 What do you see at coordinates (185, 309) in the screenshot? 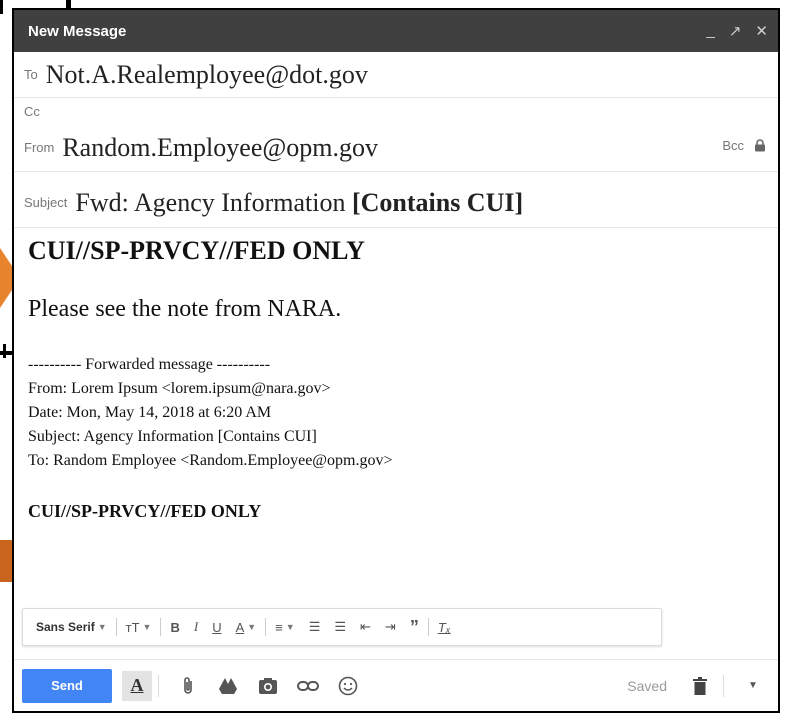
I see `message-text: Please see the note from NARA.` at bounding box center [185, 309].